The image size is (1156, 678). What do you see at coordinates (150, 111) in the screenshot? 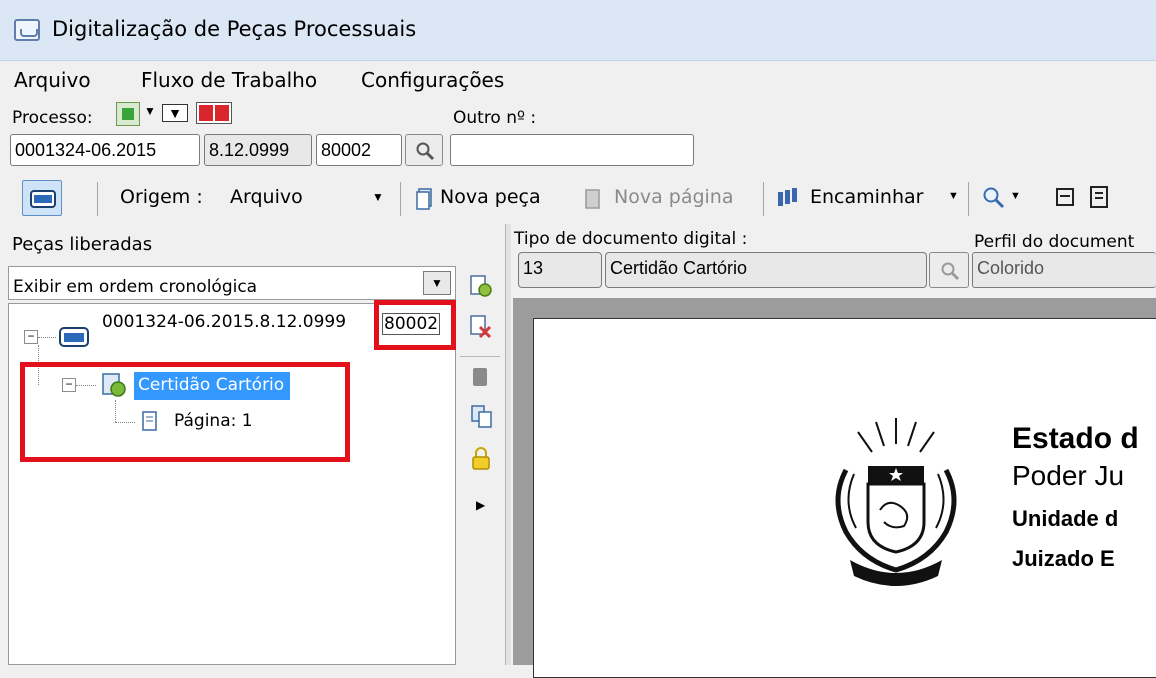
I see `new-process-dropdown-icon: ▼` at bounding box center [150, 111].